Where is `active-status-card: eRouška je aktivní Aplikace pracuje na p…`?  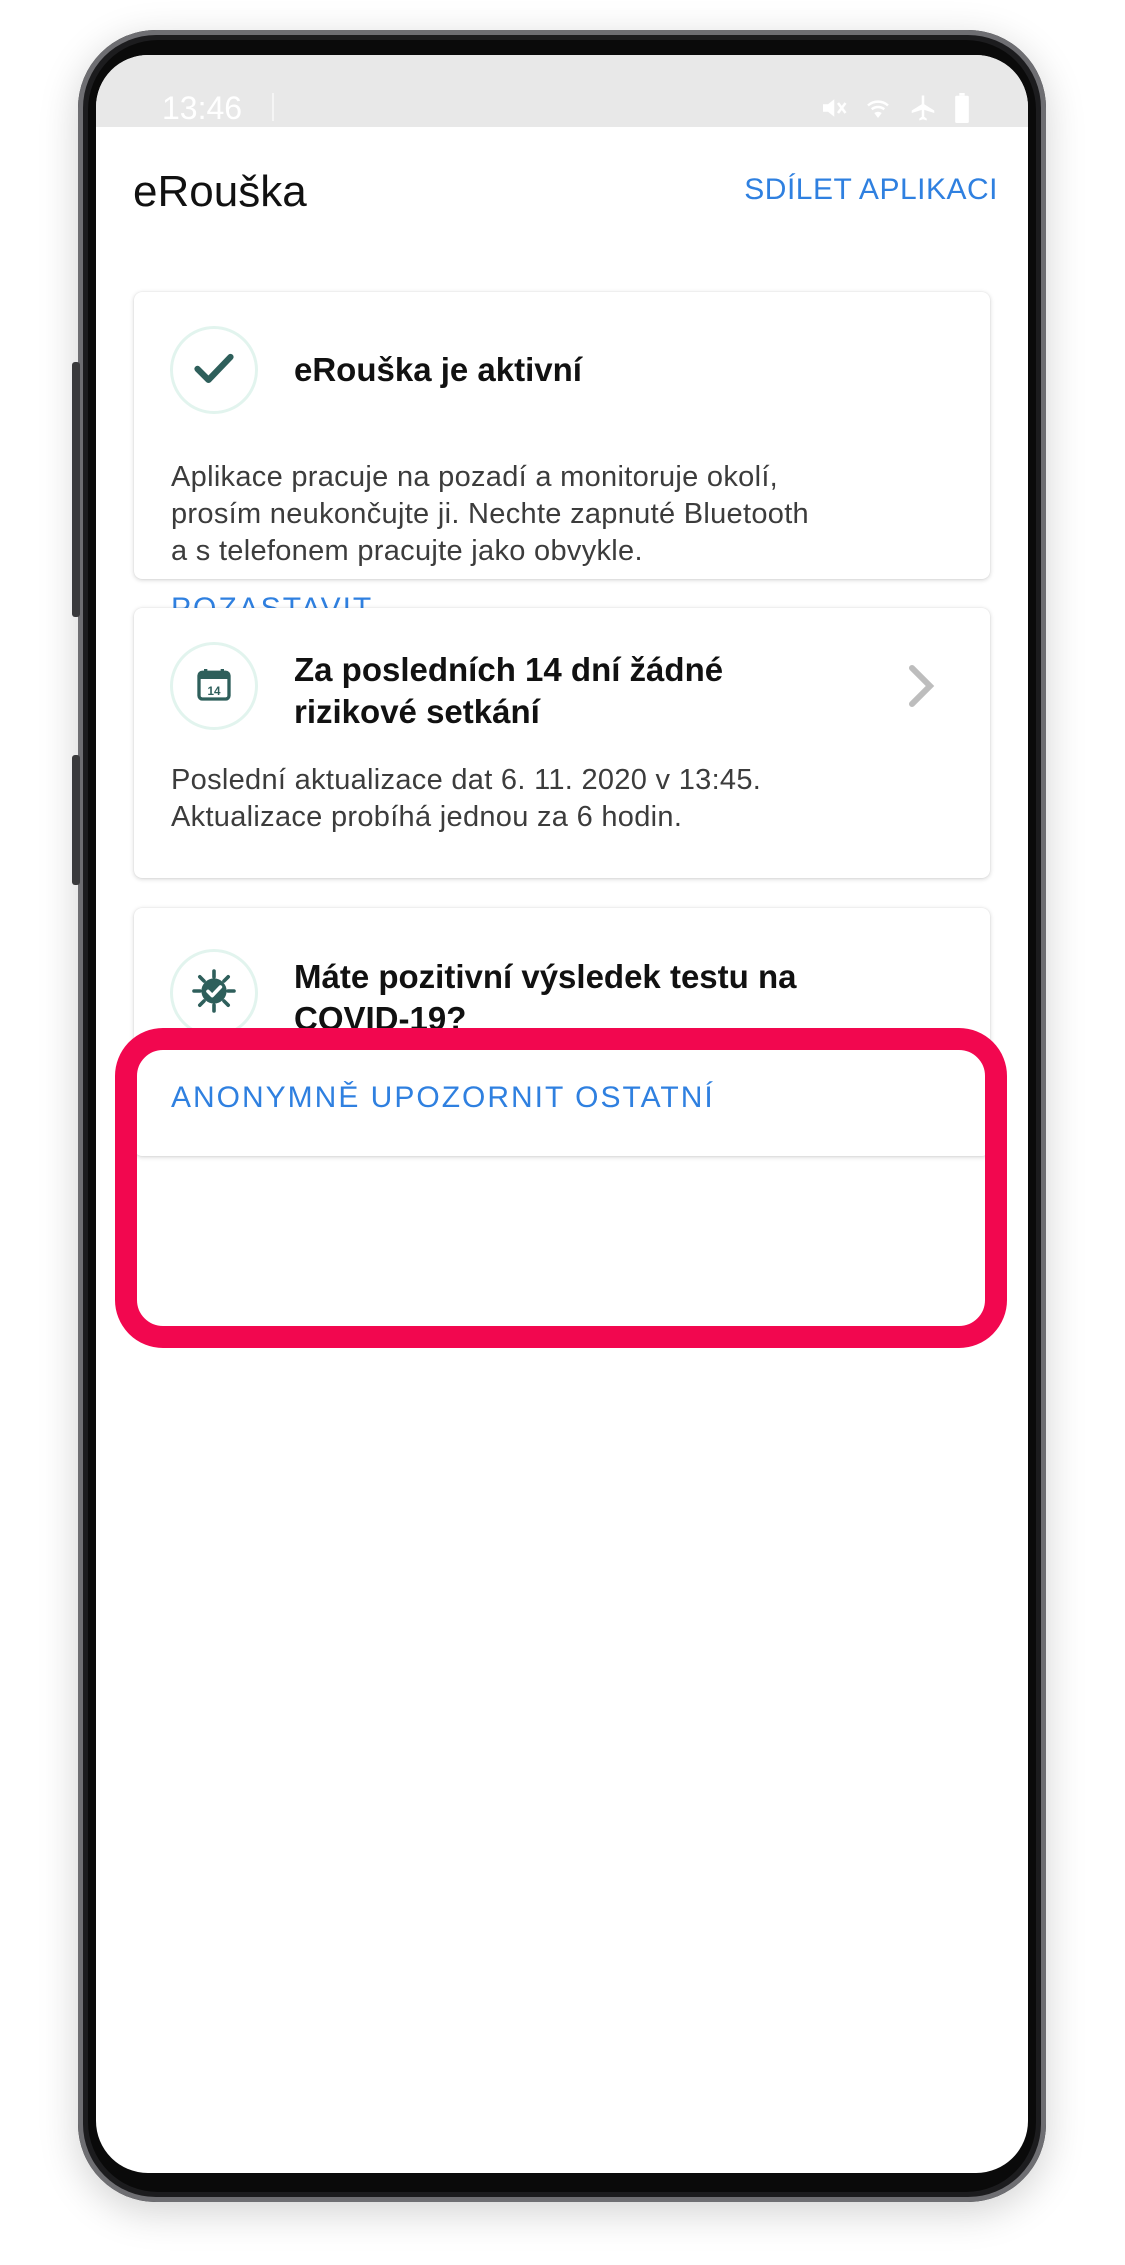
active-status-card: eRouška je aktivní Aplikace pracuje na p… is located at coordinates (562, 458).